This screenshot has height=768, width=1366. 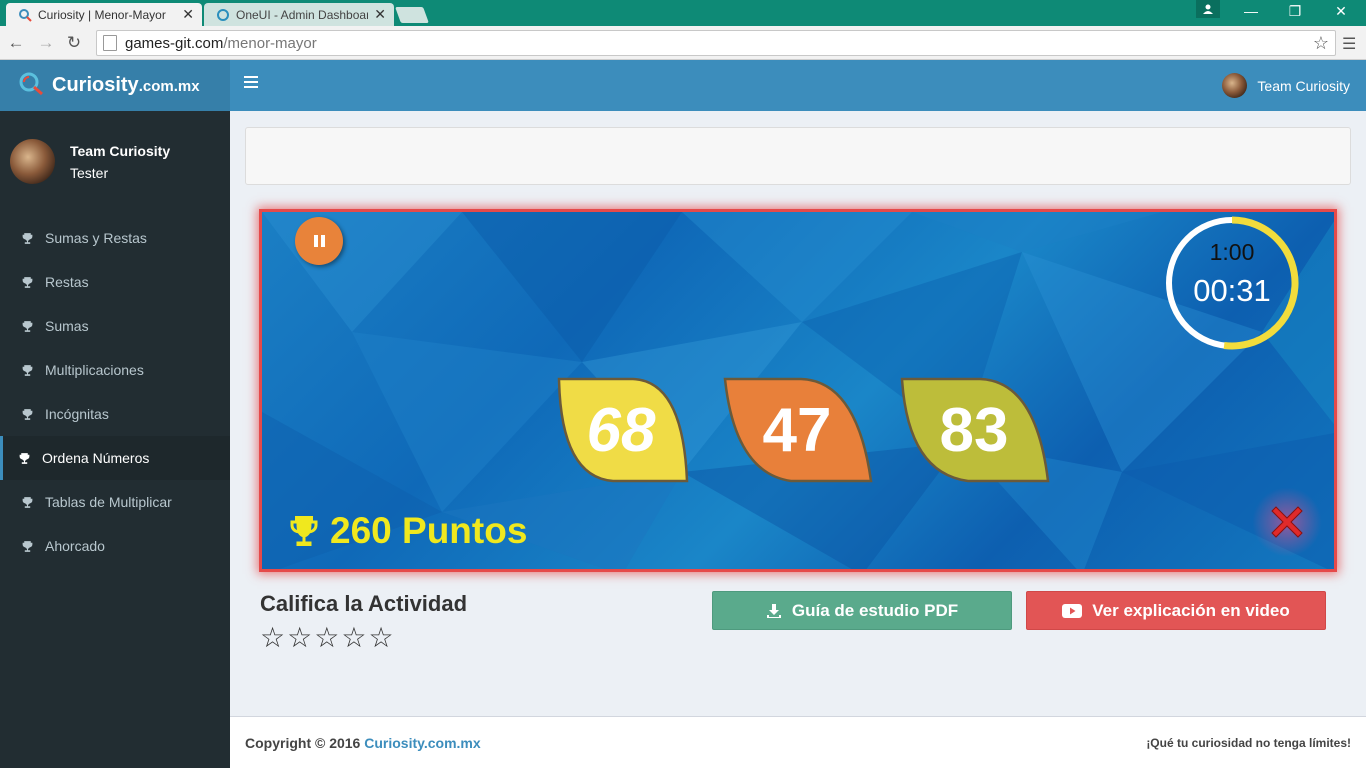 I want to click on sidebar-toggle-icon, so click(x=251, y=83).